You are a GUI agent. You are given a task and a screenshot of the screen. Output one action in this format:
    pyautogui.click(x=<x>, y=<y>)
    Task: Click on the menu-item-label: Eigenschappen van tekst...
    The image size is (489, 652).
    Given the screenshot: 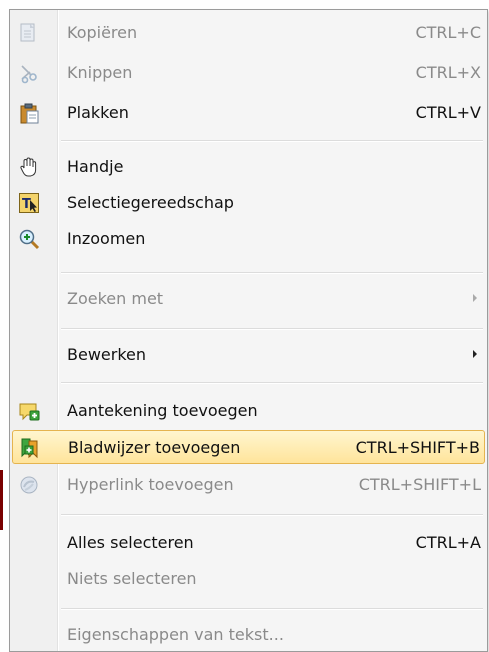 What is the action you would take?
    pyautogui.click(x=175, y=634)
    